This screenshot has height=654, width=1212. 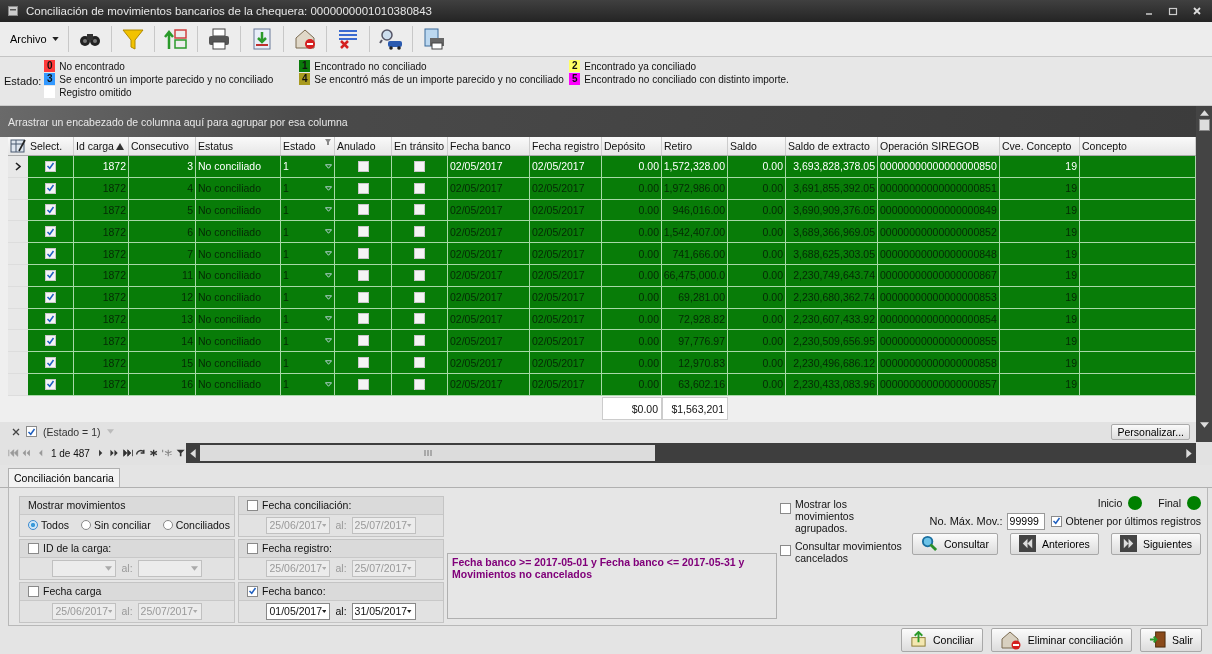 What do you see at coordinates (114, 453) in the screenshot?
I see `next-page-icon` at bounding box center [114, 453].